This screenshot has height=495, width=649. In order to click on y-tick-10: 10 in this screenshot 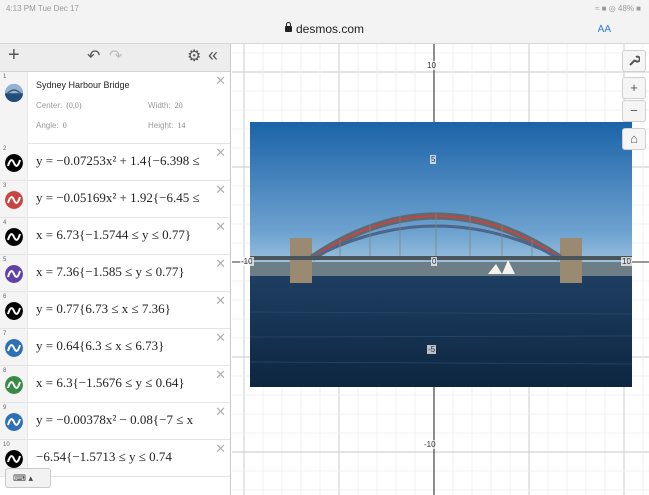, I will do `click(431, 65)`.